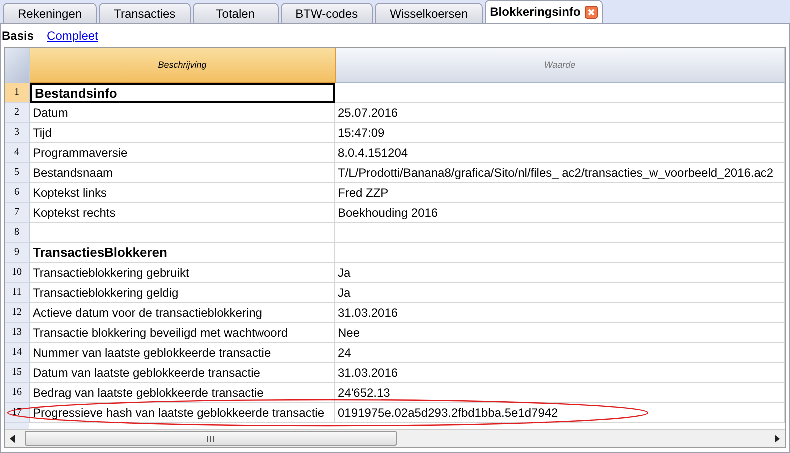 Image resolution: width=790 pixels, height=453 pixels. What do you see at coordinates (18, 35) in the screenshot?
I see `view-link: Basis` at bounding box center [18, 35].